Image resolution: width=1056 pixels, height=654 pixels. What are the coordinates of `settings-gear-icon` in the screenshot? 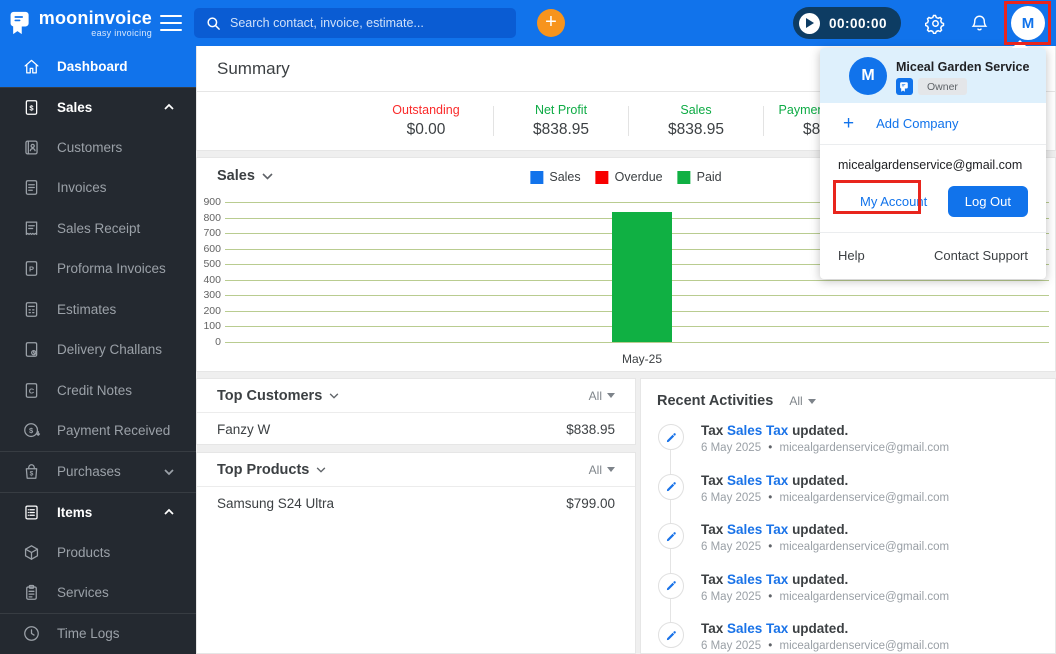 It's located at (935, 23).